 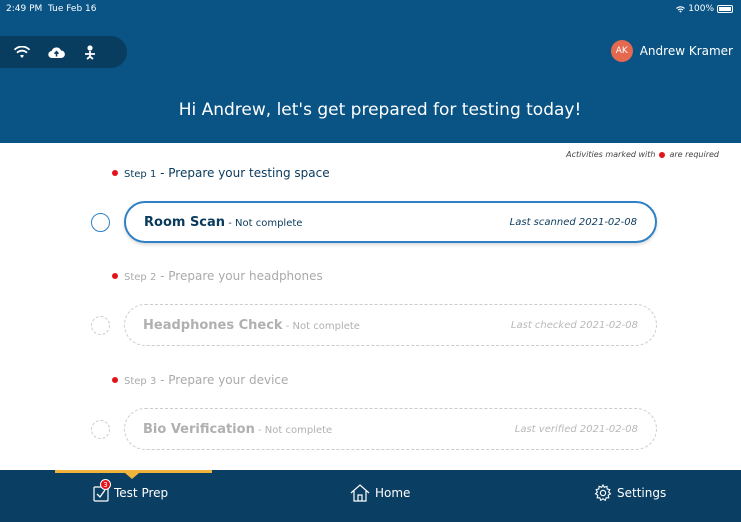 I want to click on wifi-status-icon, so click(x=681, y=9).